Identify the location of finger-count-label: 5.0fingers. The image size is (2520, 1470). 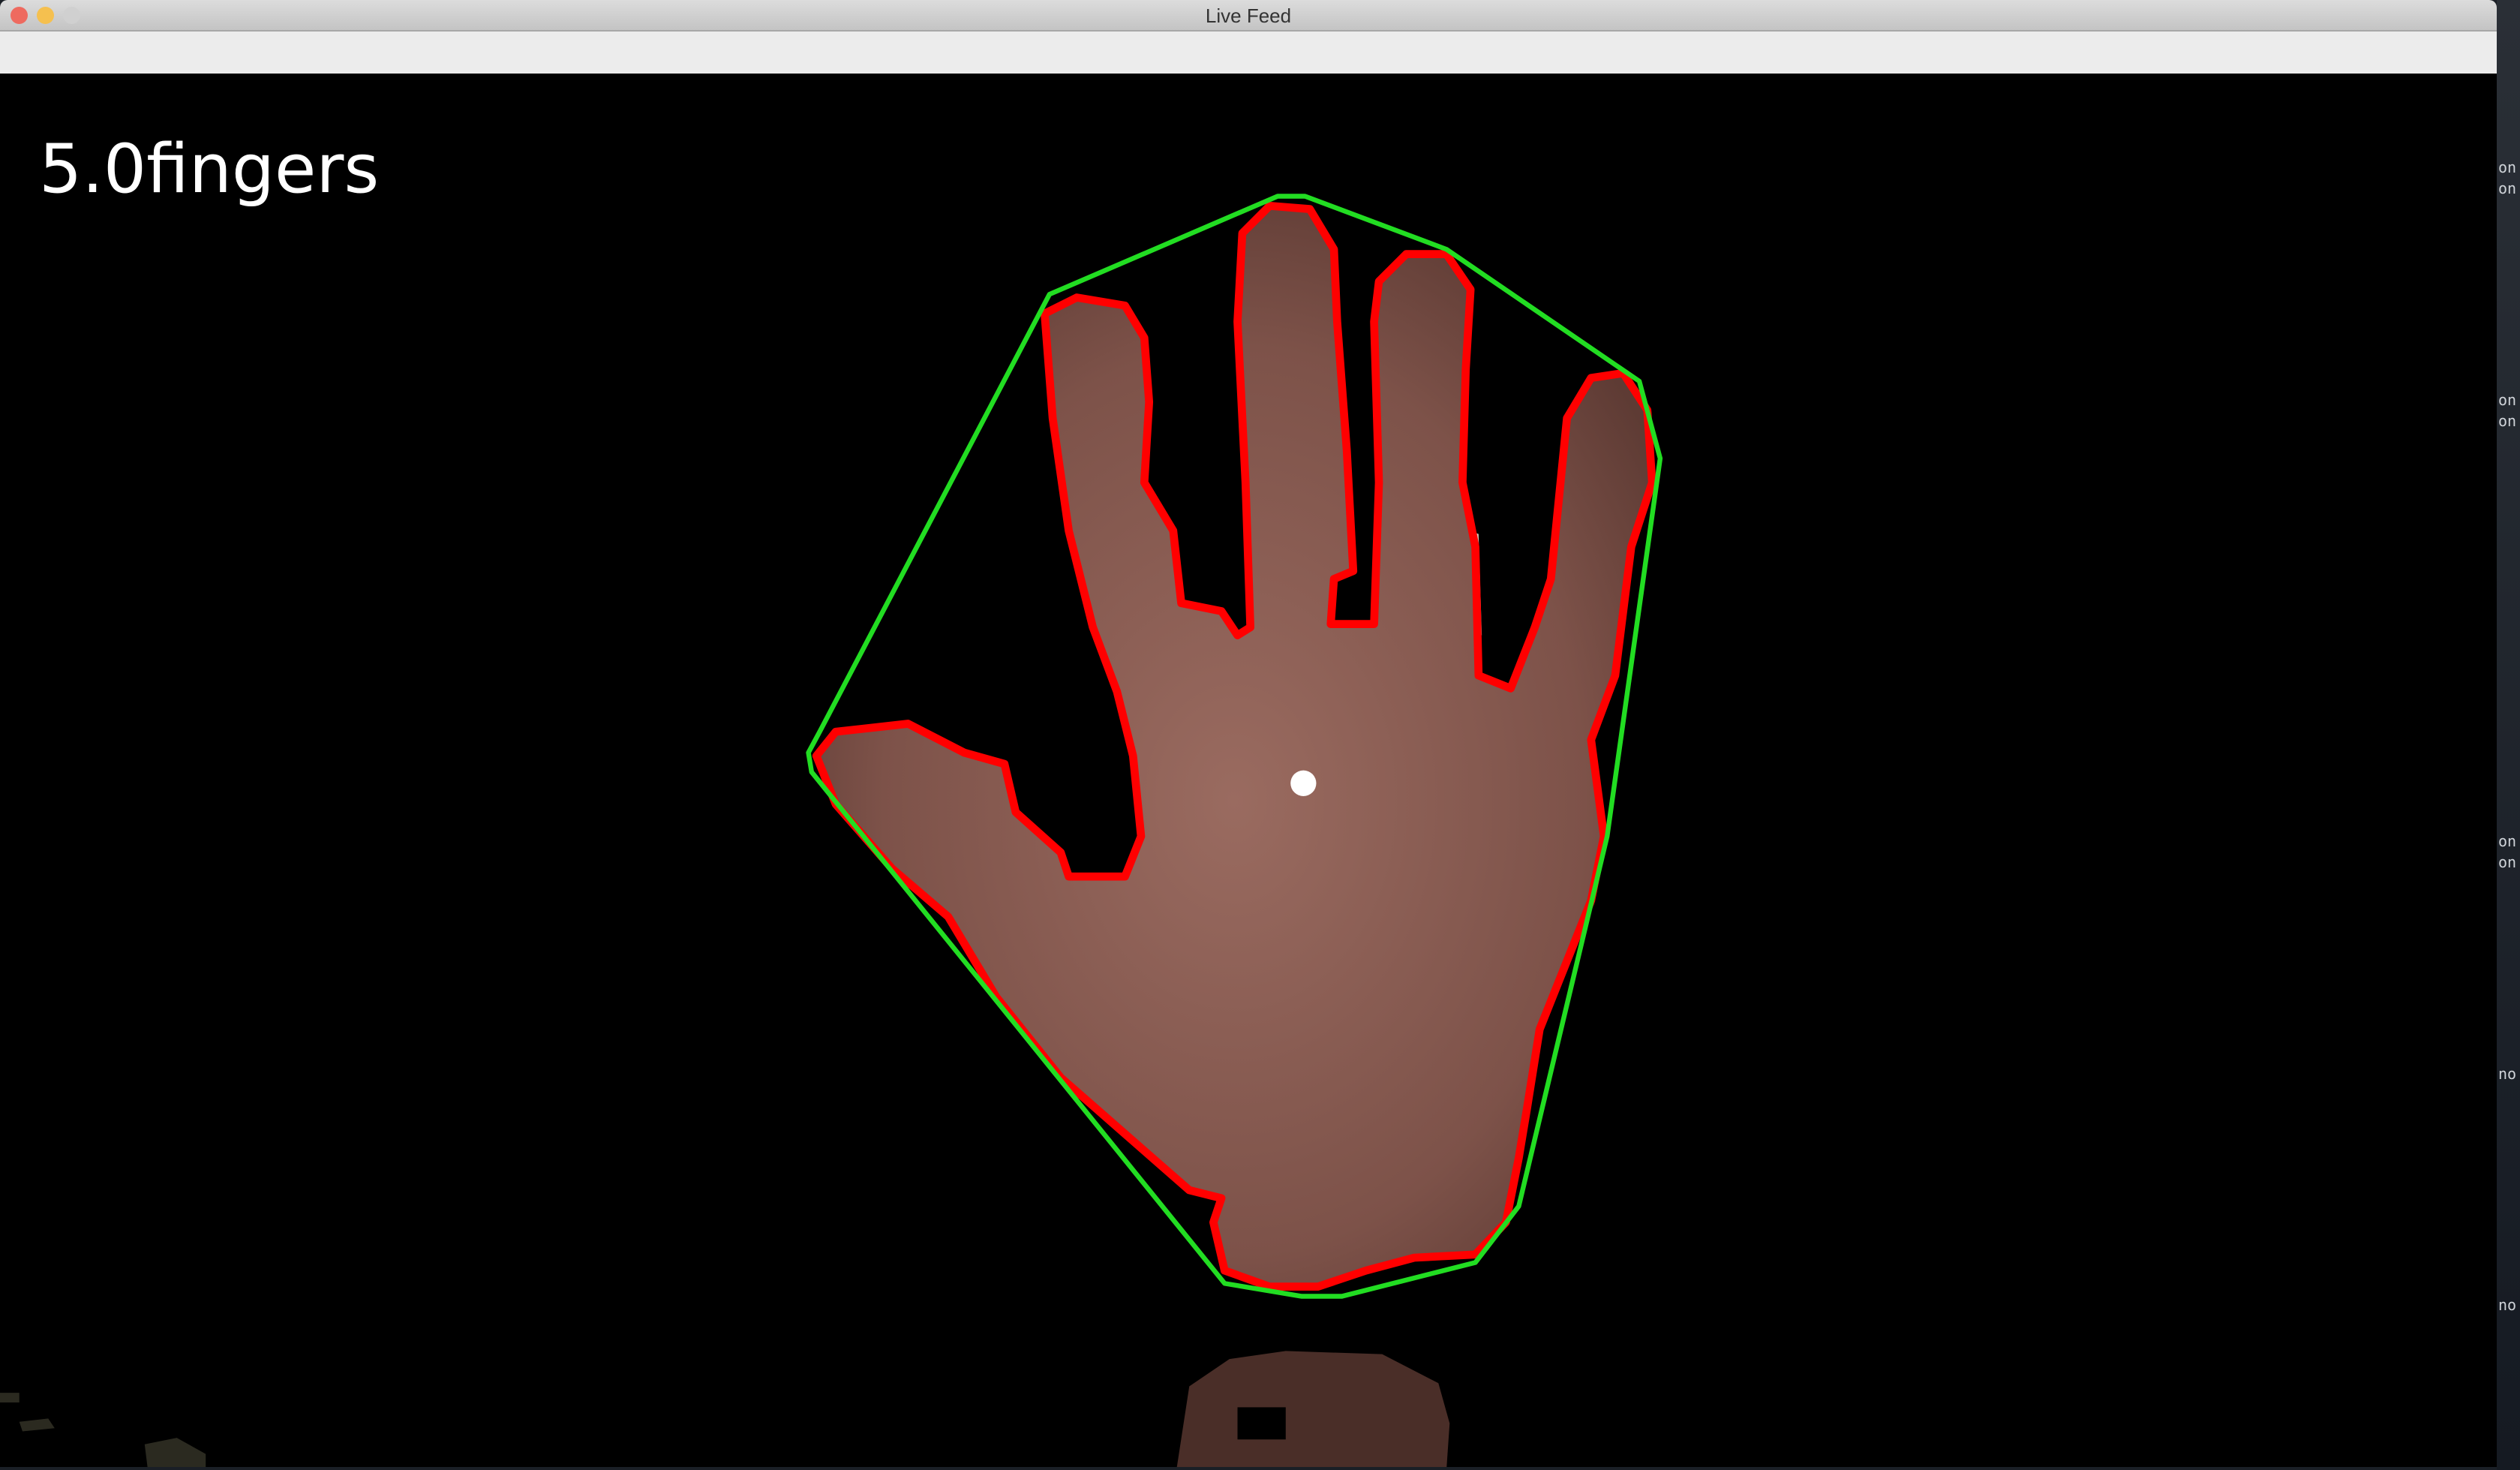
(209, 169).